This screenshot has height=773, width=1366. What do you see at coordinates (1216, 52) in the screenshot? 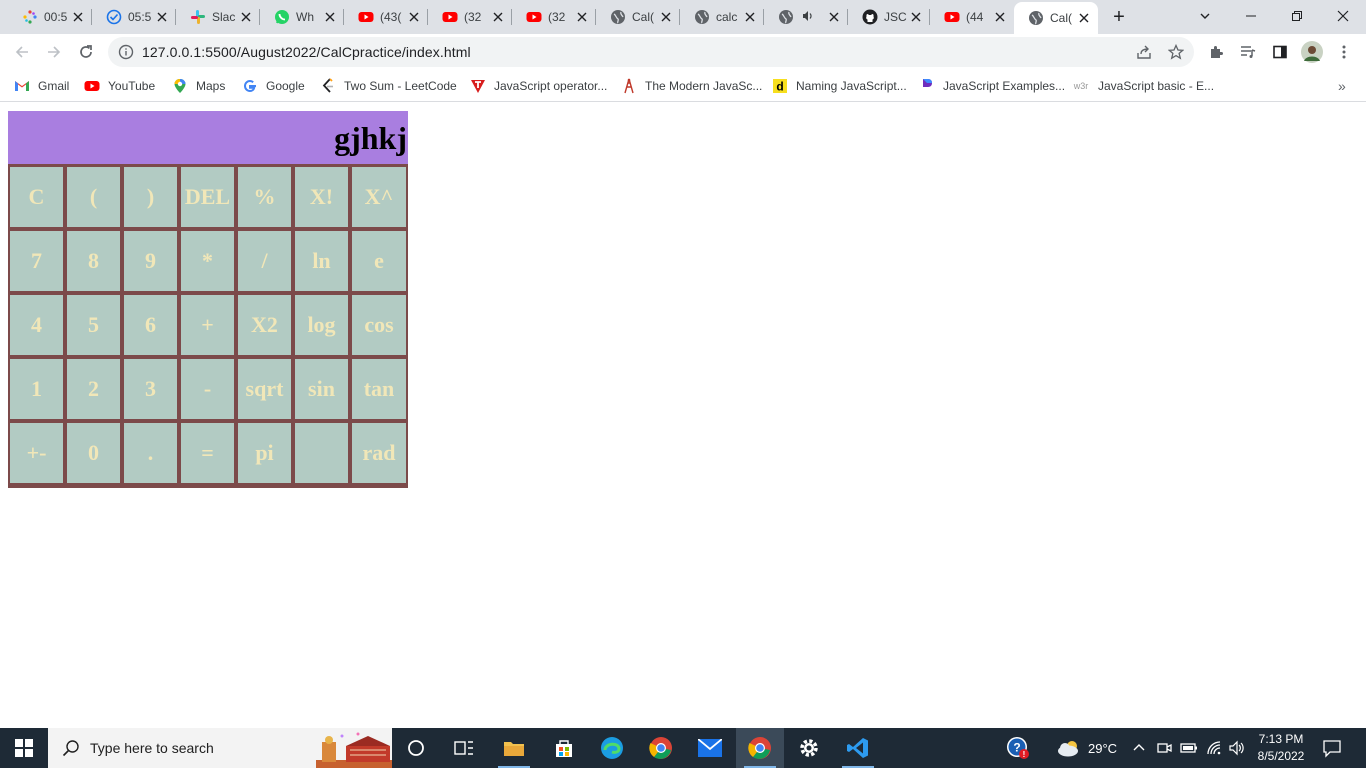
I see `extensions-button` at bounding box center [1216, 52].